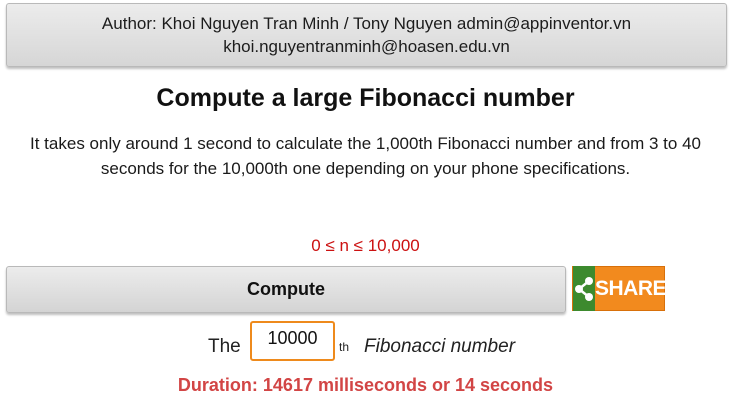 This screenshot has height=400, width=731. I want to click on share-label: SHARE, so click(631, 288).